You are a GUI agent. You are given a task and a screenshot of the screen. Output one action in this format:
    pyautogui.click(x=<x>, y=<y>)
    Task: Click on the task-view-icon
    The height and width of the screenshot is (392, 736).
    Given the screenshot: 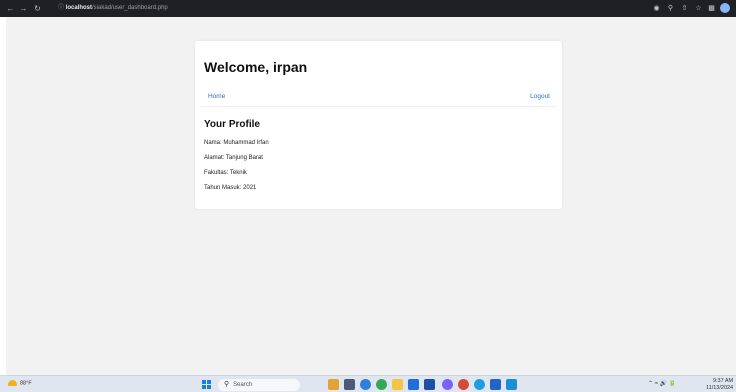 What is the action you would take?
    pyautogui.click(x=349, y=384)
    